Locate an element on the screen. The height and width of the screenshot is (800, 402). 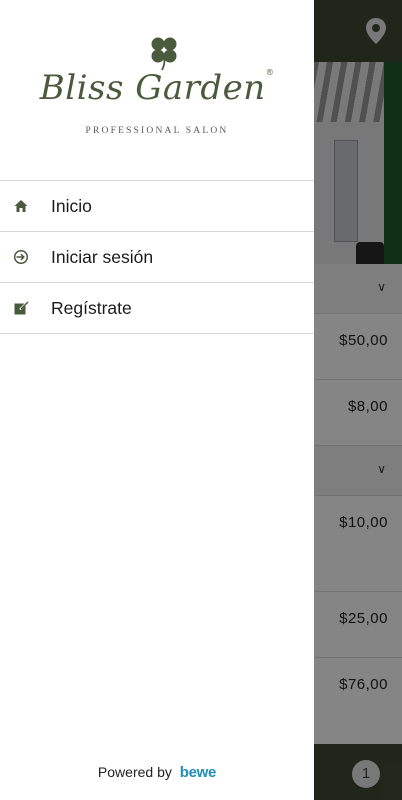
bewe-logo: bewe is located at coordinates (198, 772).